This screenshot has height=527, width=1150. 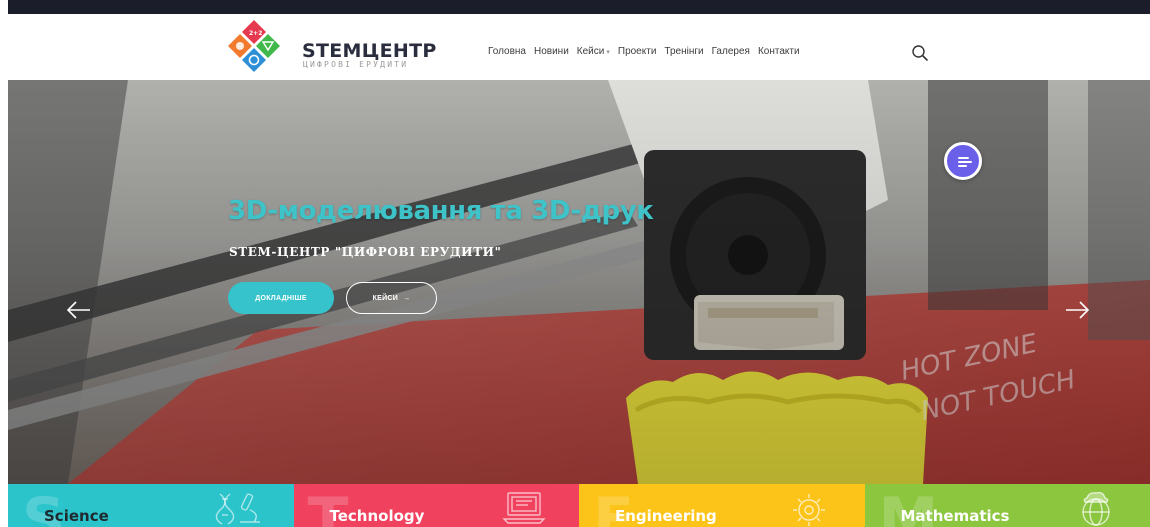 I want to click on nav-item-trainings: Тренінги, so click(x=683, y=51).